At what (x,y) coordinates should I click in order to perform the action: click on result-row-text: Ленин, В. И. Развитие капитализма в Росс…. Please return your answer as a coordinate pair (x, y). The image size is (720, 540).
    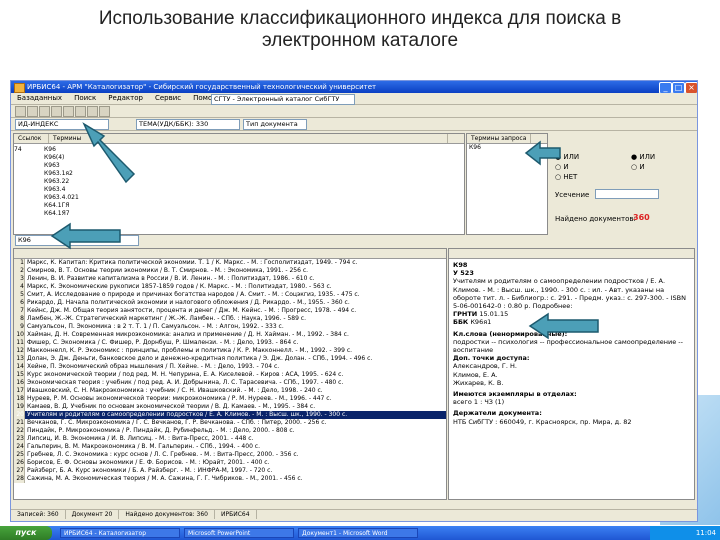
    Looking at the image, I should click on (171, 278).